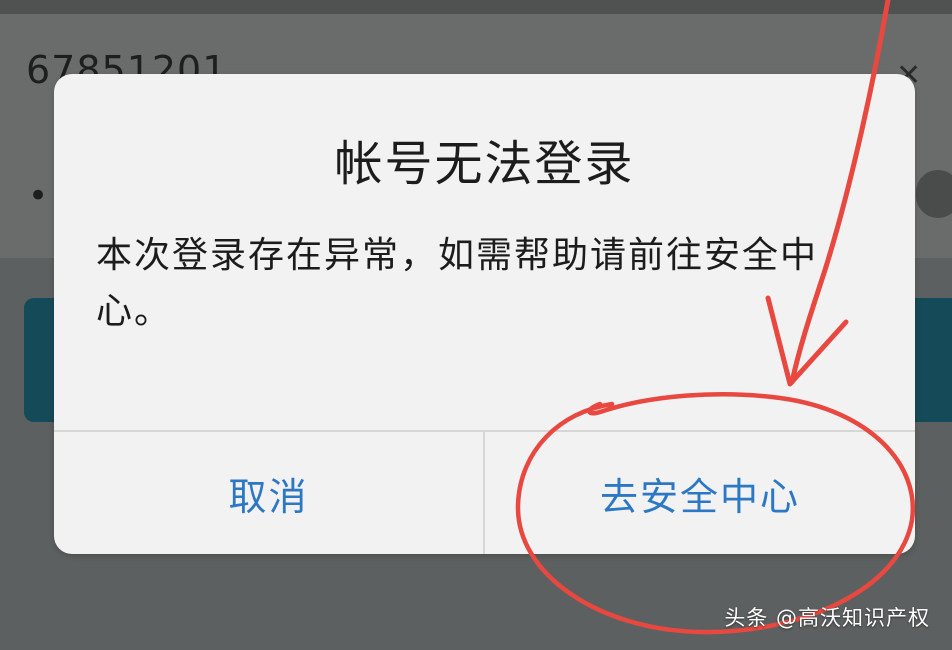  What do you see at coordinates (484, 164) in the screenshot?
I see `dialog-title: 帐号无法登录` at bounding box center [484, 164].